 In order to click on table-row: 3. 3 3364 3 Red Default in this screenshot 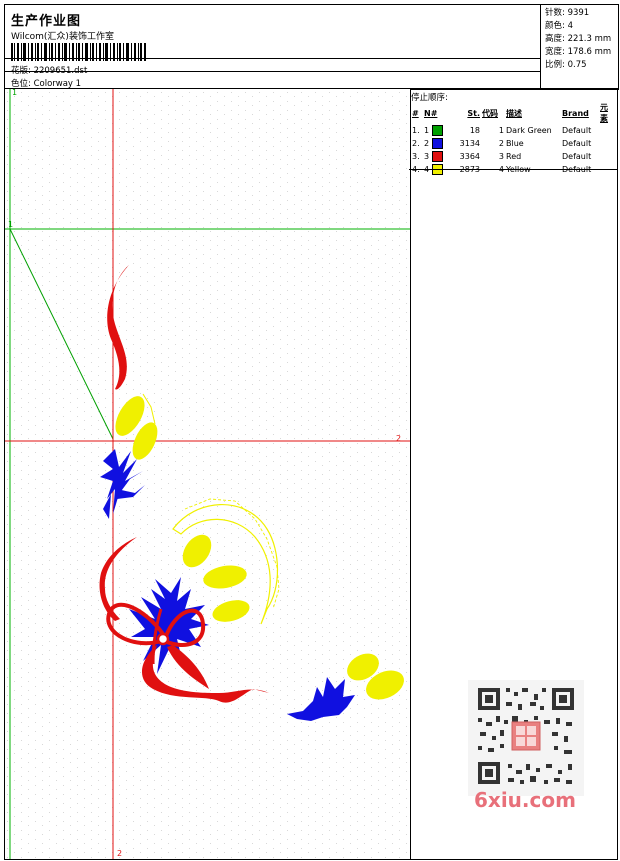, I will do `click(513, 156)`.